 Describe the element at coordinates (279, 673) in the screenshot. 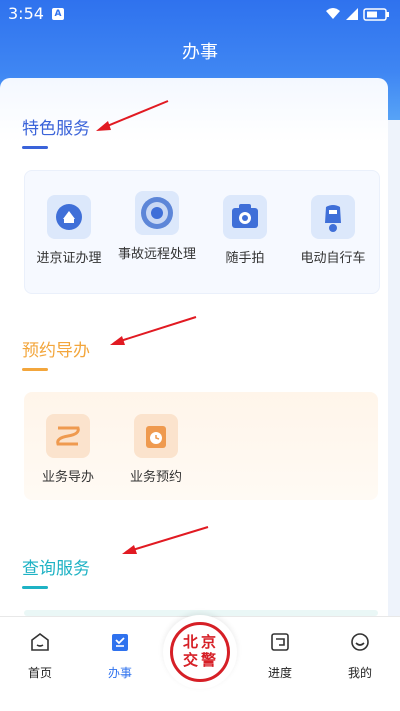

I see `nav-label: 进度` at that location.